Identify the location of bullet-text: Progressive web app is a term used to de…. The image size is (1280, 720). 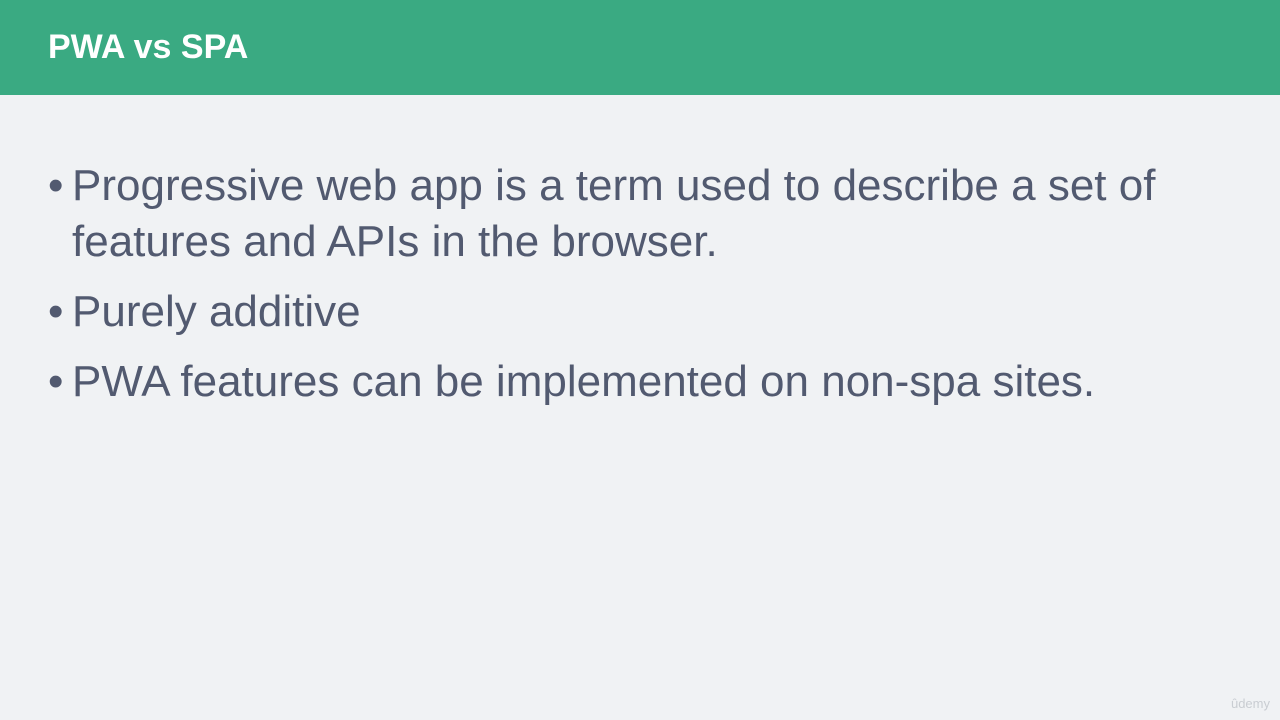
(614, 213).